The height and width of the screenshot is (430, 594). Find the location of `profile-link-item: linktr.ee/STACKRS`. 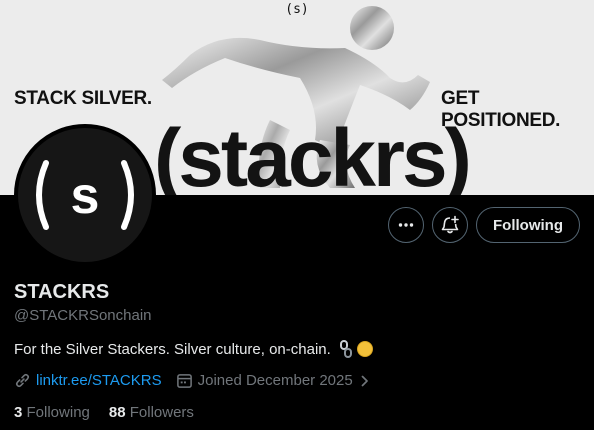

profile-link-item: linktr.ee/STACKRS is located at coordinates (88, 380).